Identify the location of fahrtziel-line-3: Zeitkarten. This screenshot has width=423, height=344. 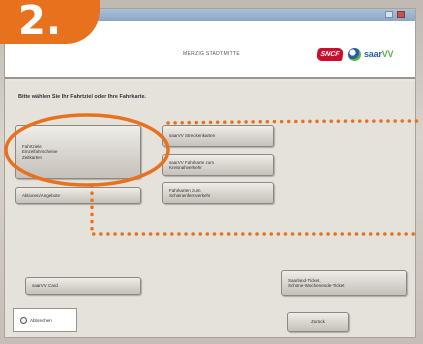
(32, 157).